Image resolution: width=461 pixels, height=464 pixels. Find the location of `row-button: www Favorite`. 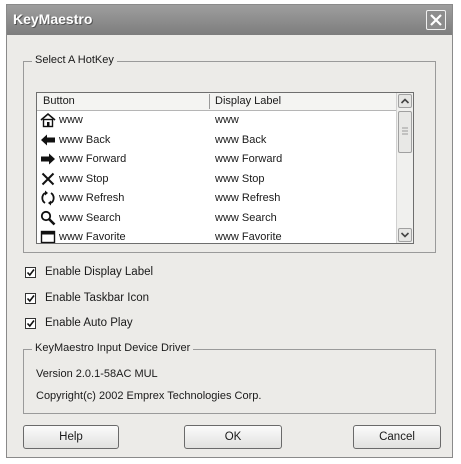

row-button: www Favorite is located at coordinates (92, 237).